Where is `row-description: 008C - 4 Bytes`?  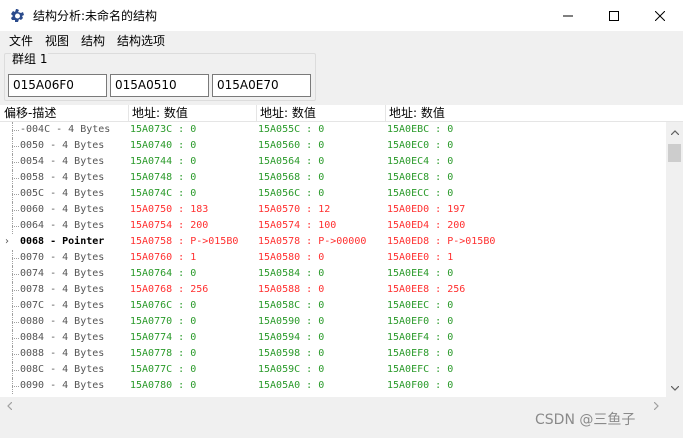 row-description: 008C - 4 Bytes is located at coordinates (62, 369).